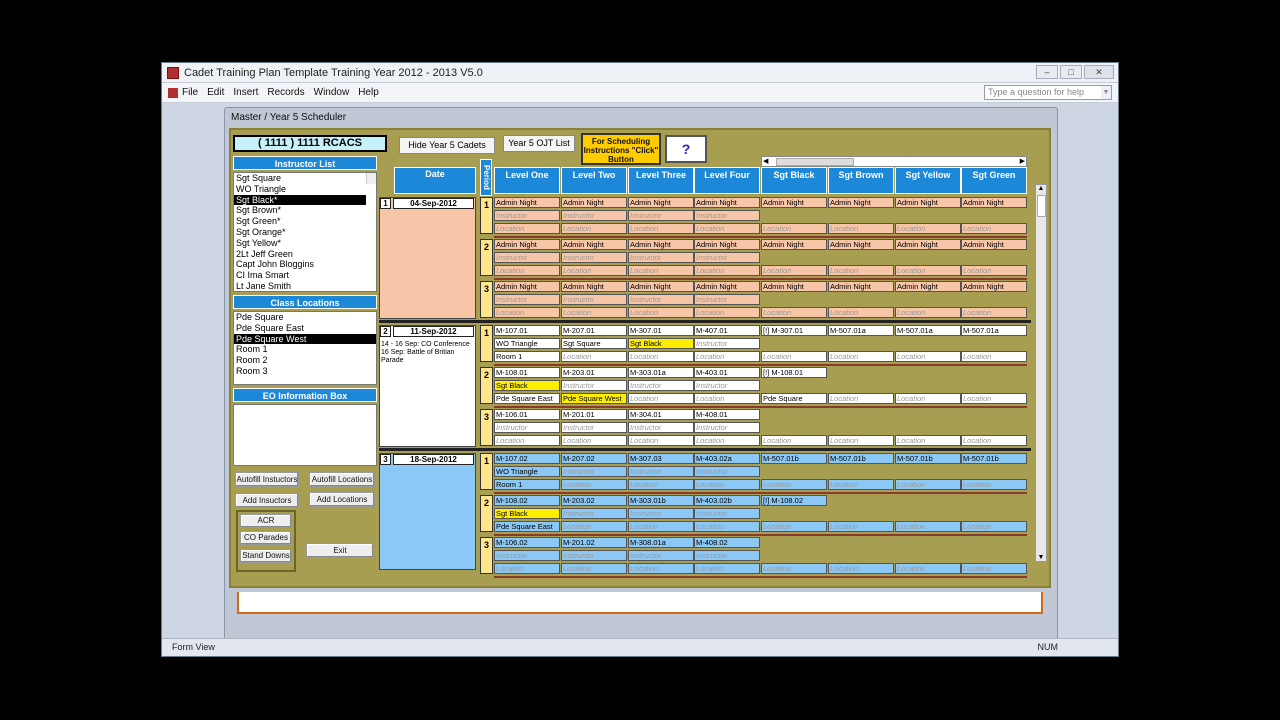 This screenshot has width=1280, height=720. I want to click on acr-button: ACR, so click(266, 521).